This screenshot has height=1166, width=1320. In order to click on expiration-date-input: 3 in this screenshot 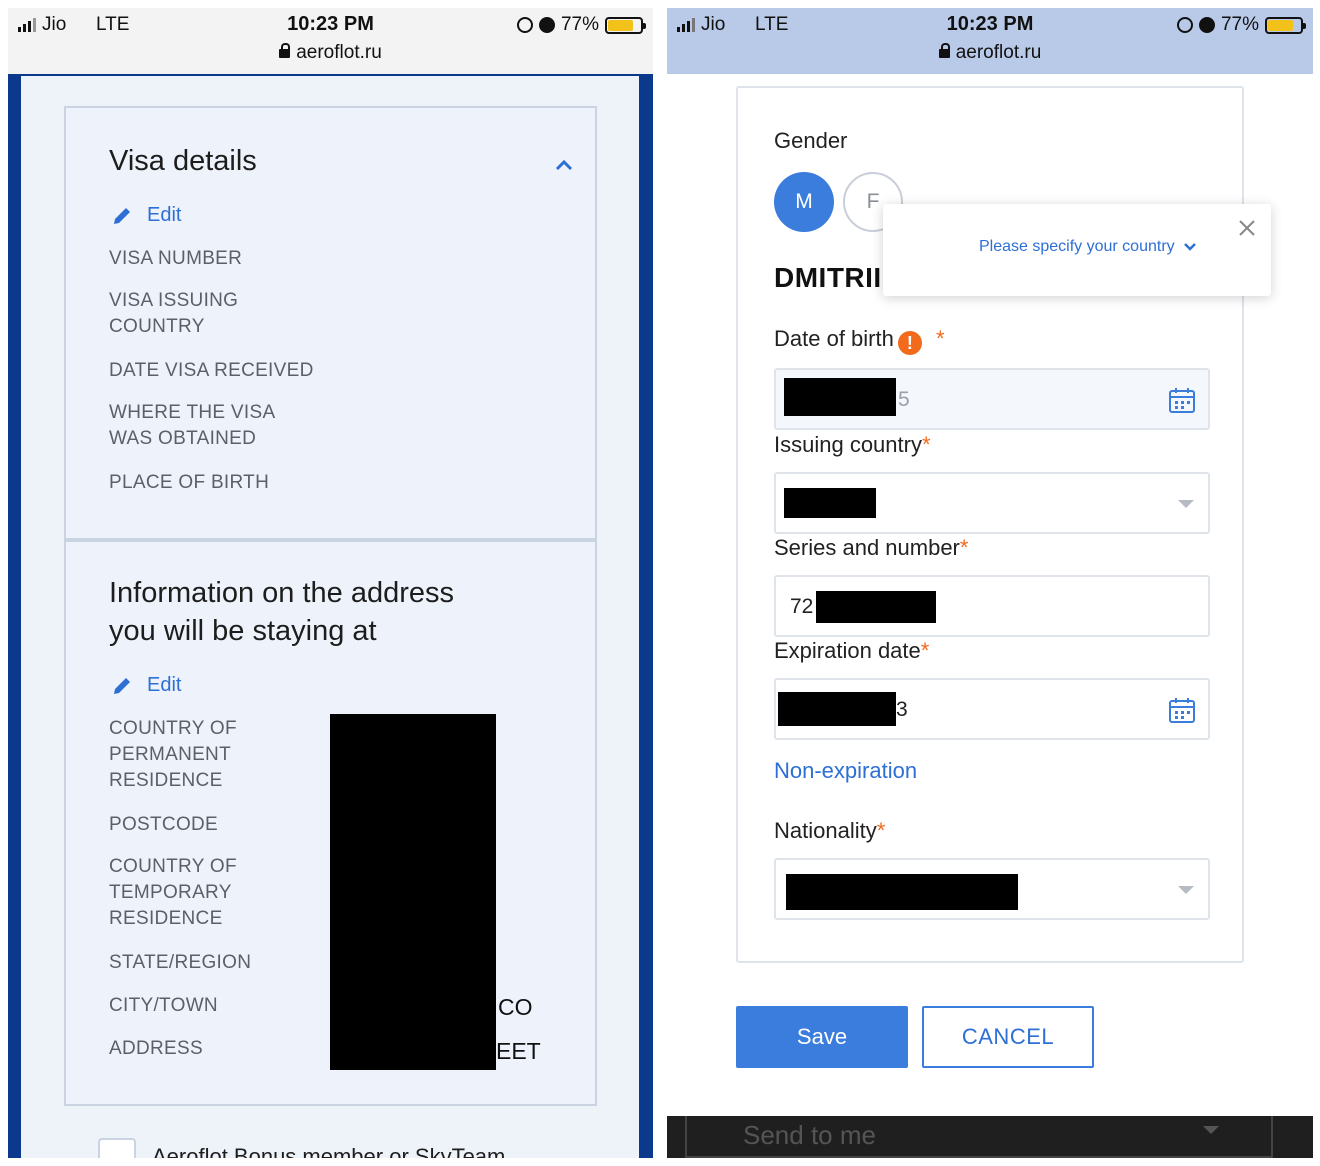, I will do `click(992, 709)`.